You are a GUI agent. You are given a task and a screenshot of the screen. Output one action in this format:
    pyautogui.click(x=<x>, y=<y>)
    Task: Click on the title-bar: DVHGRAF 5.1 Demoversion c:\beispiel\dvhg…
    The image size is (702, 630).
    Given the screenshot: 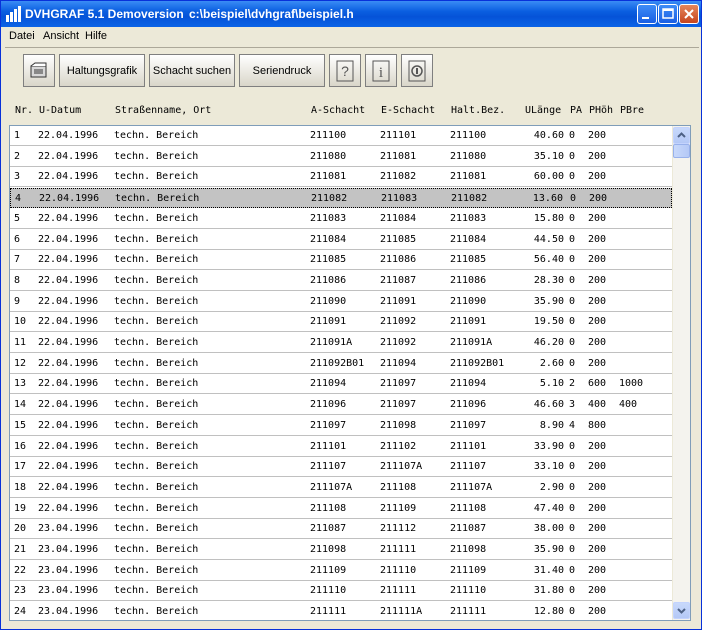 What is the action you would take?
    pyautogui.click(x=351, y=14)
    